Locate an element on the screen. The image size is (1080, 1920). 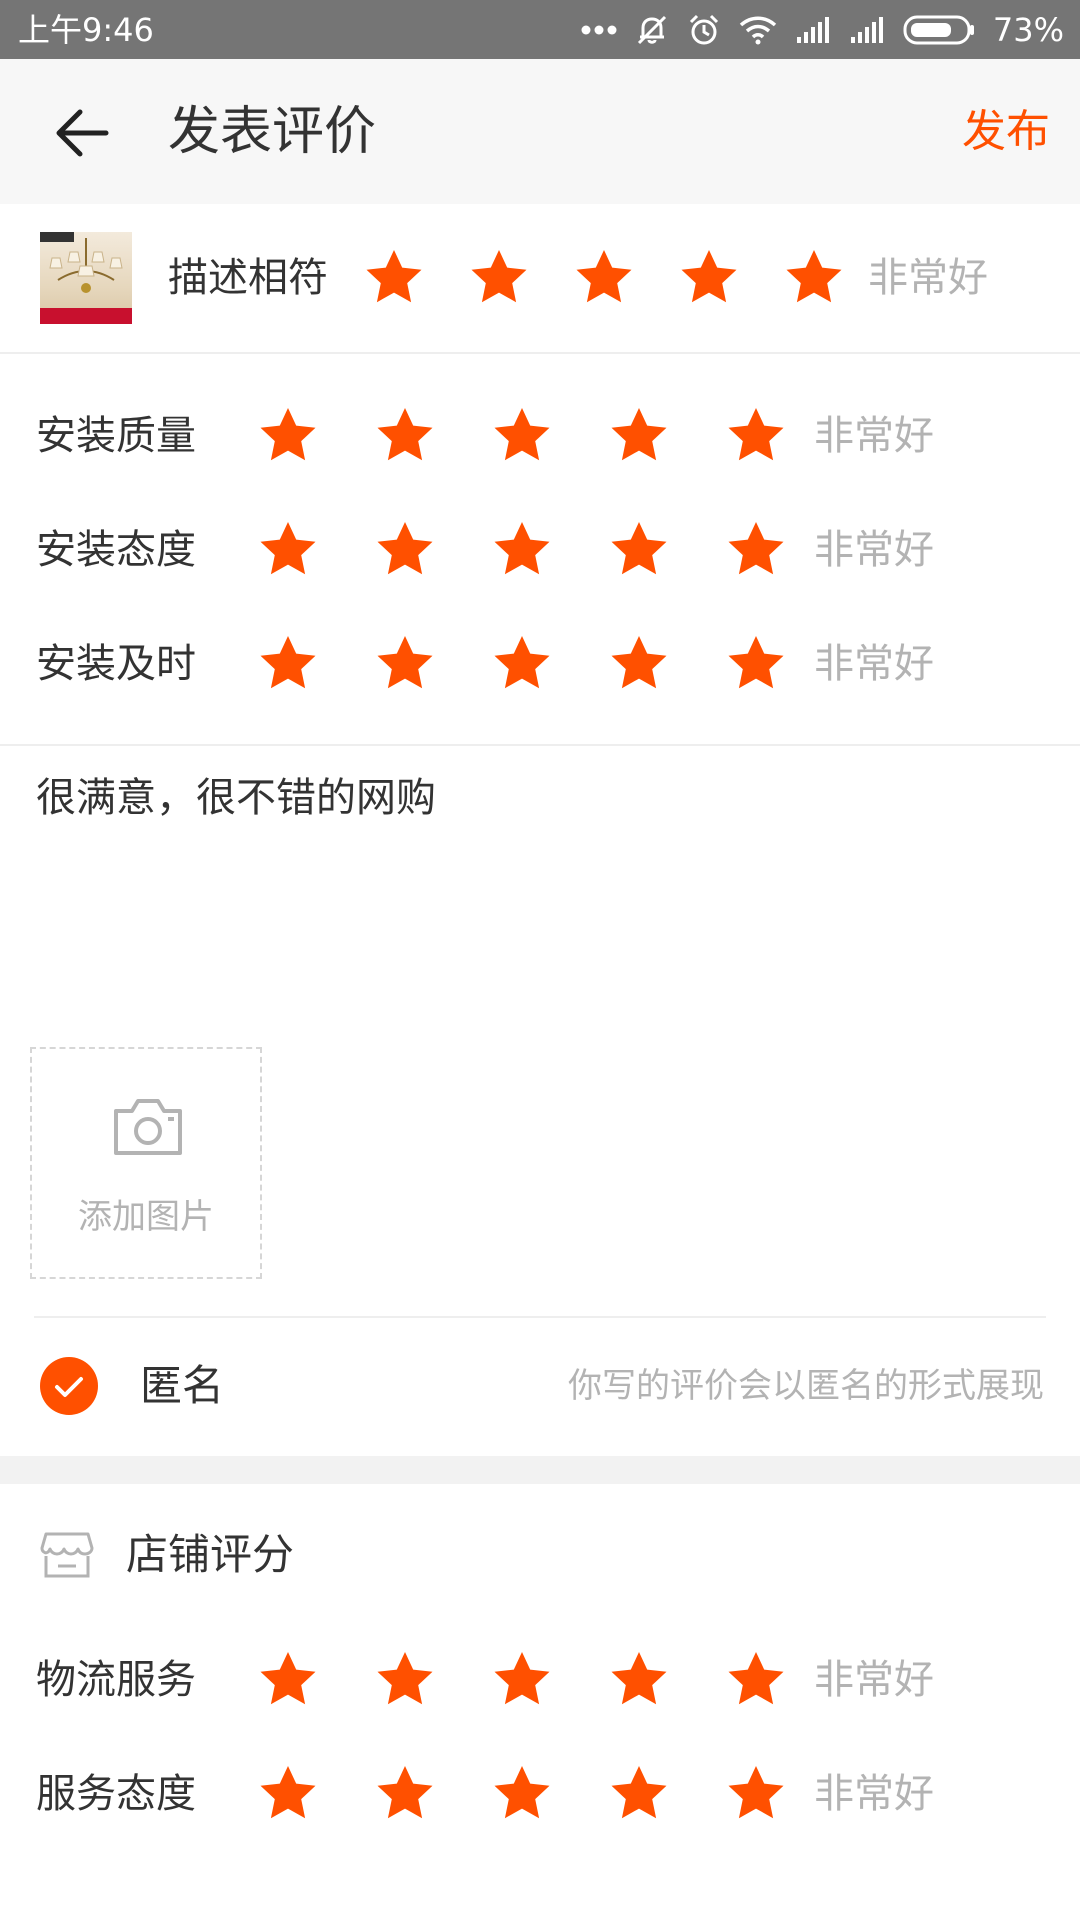
status-icons: 73% is located at coordinates (822, 30).